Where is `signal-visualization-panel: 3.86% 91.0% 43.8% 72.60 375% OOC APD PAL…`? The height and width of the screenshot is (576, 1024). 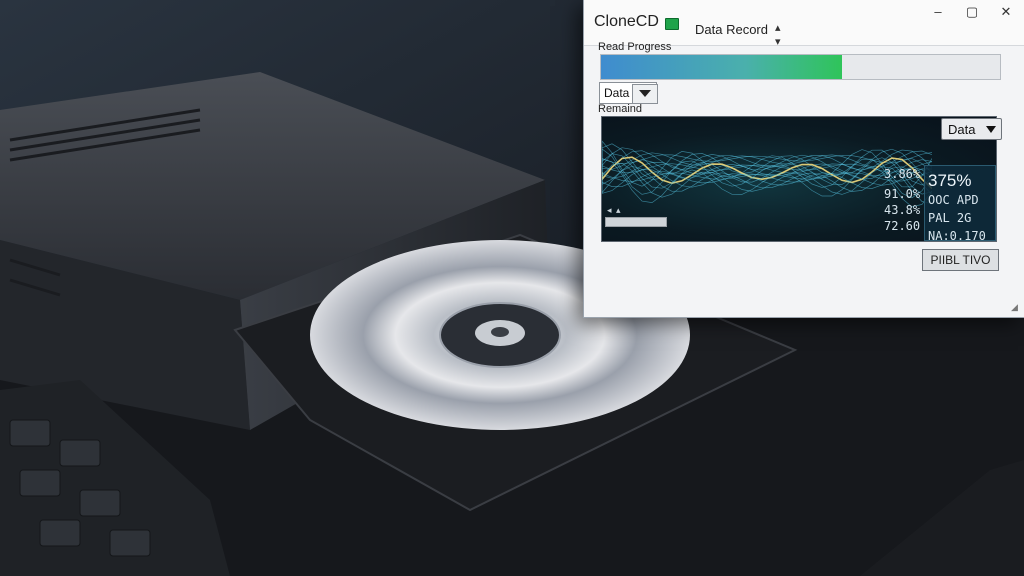
signal-visualization-panel: 3.86% 91.0% 43.8% 72.60 375% OOC APD PAL… is located at coordinates (799, 179).